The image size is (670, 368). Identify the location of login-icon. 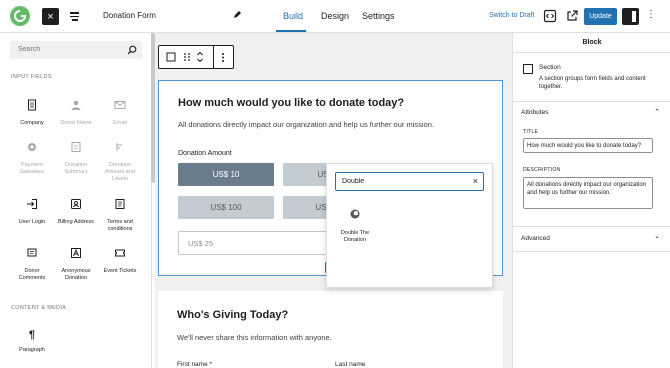
(32, 204).